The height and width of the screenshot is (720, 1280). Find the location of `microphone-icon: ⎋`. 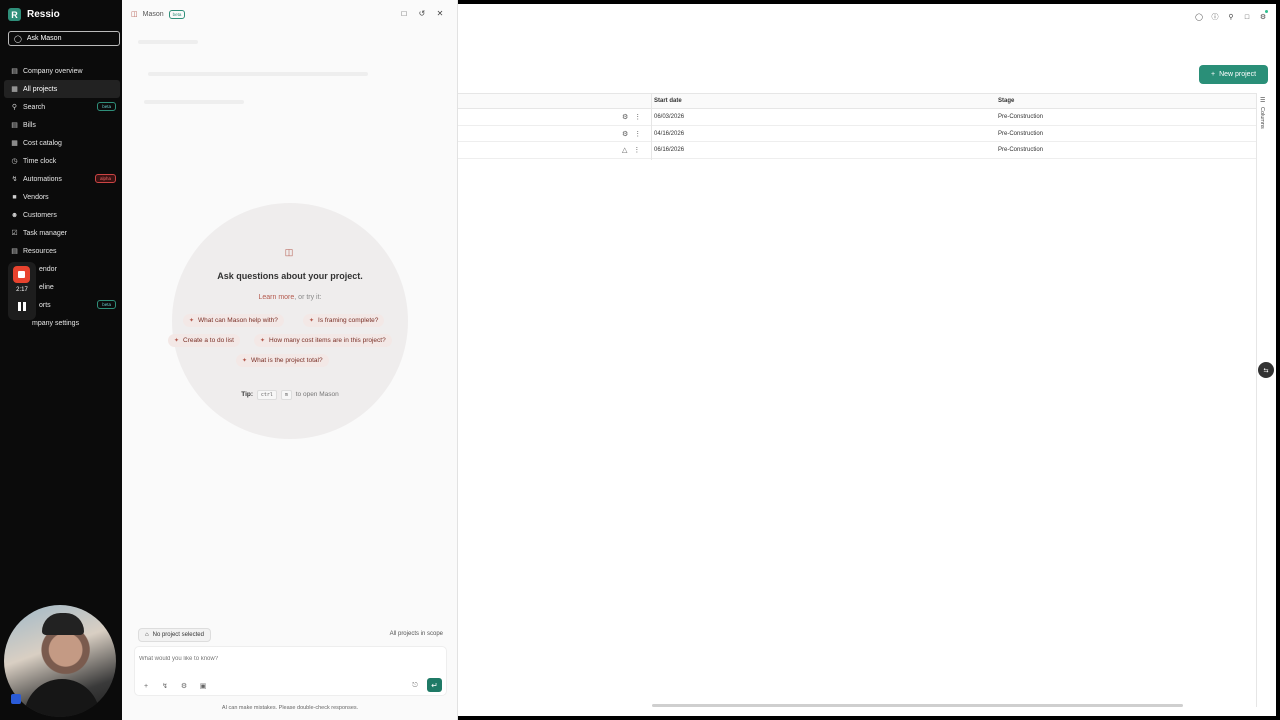

microphone-icon: ⎋ is located at coordinates (415, 686).